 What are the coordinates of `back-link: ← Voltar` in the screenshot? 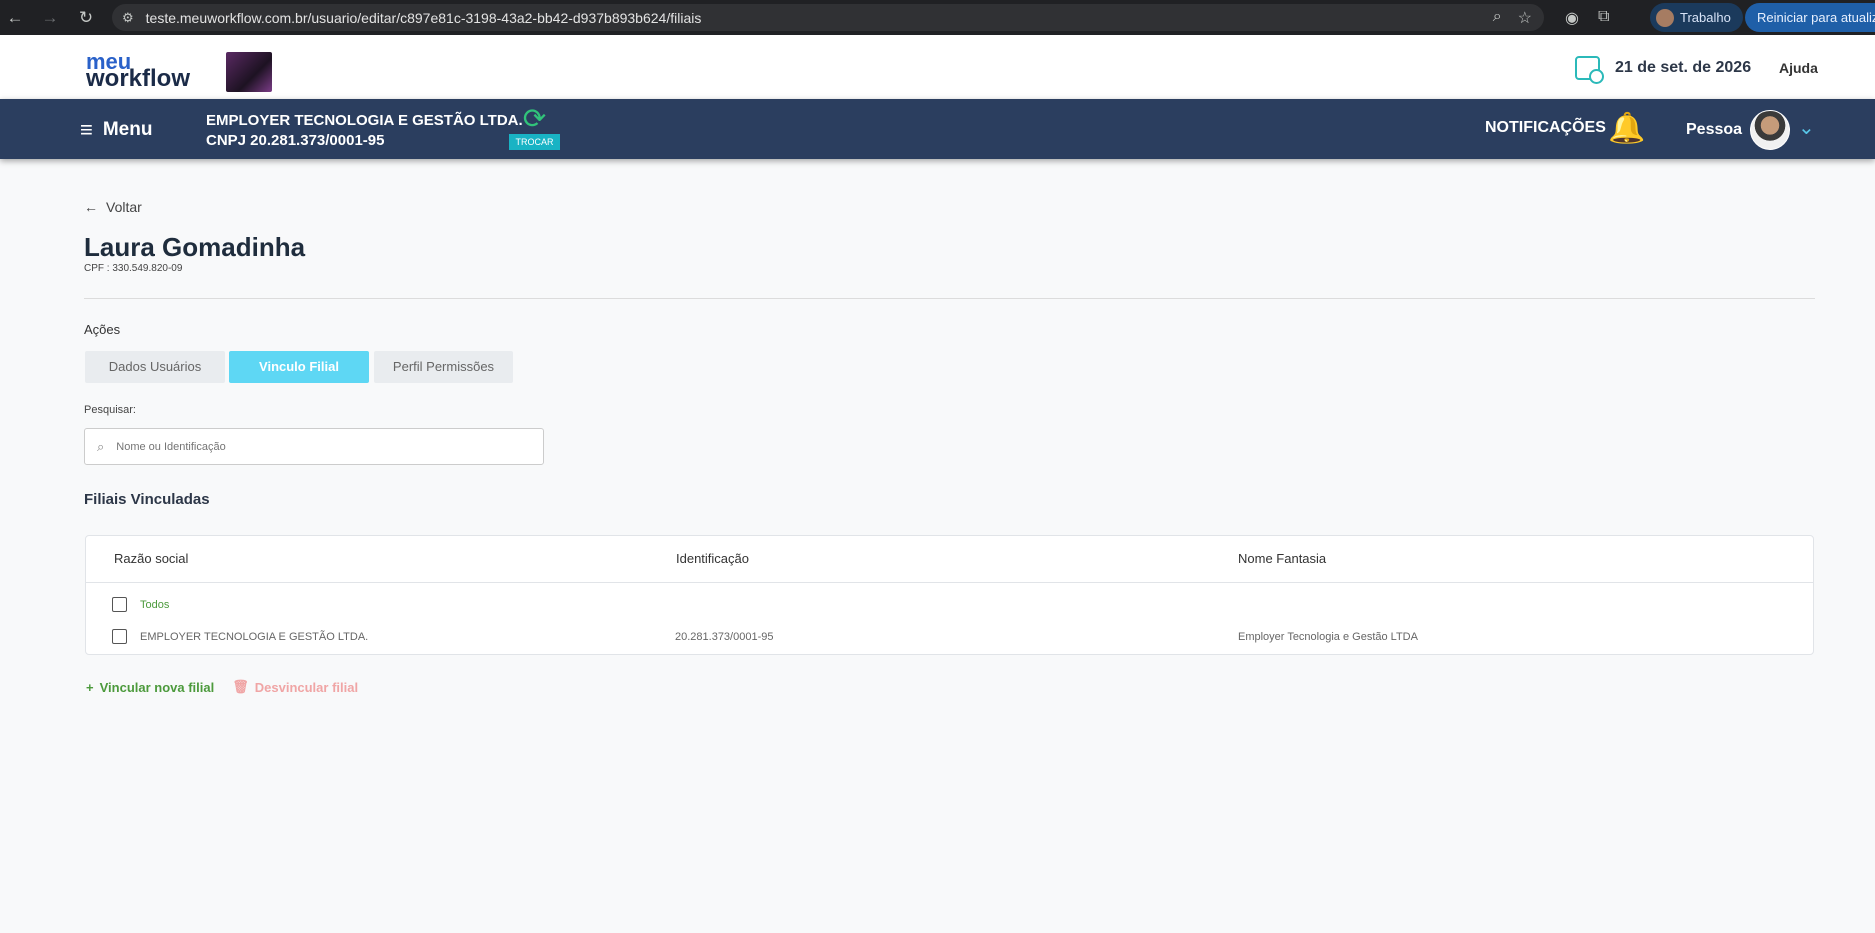 It's located at (113, 207).